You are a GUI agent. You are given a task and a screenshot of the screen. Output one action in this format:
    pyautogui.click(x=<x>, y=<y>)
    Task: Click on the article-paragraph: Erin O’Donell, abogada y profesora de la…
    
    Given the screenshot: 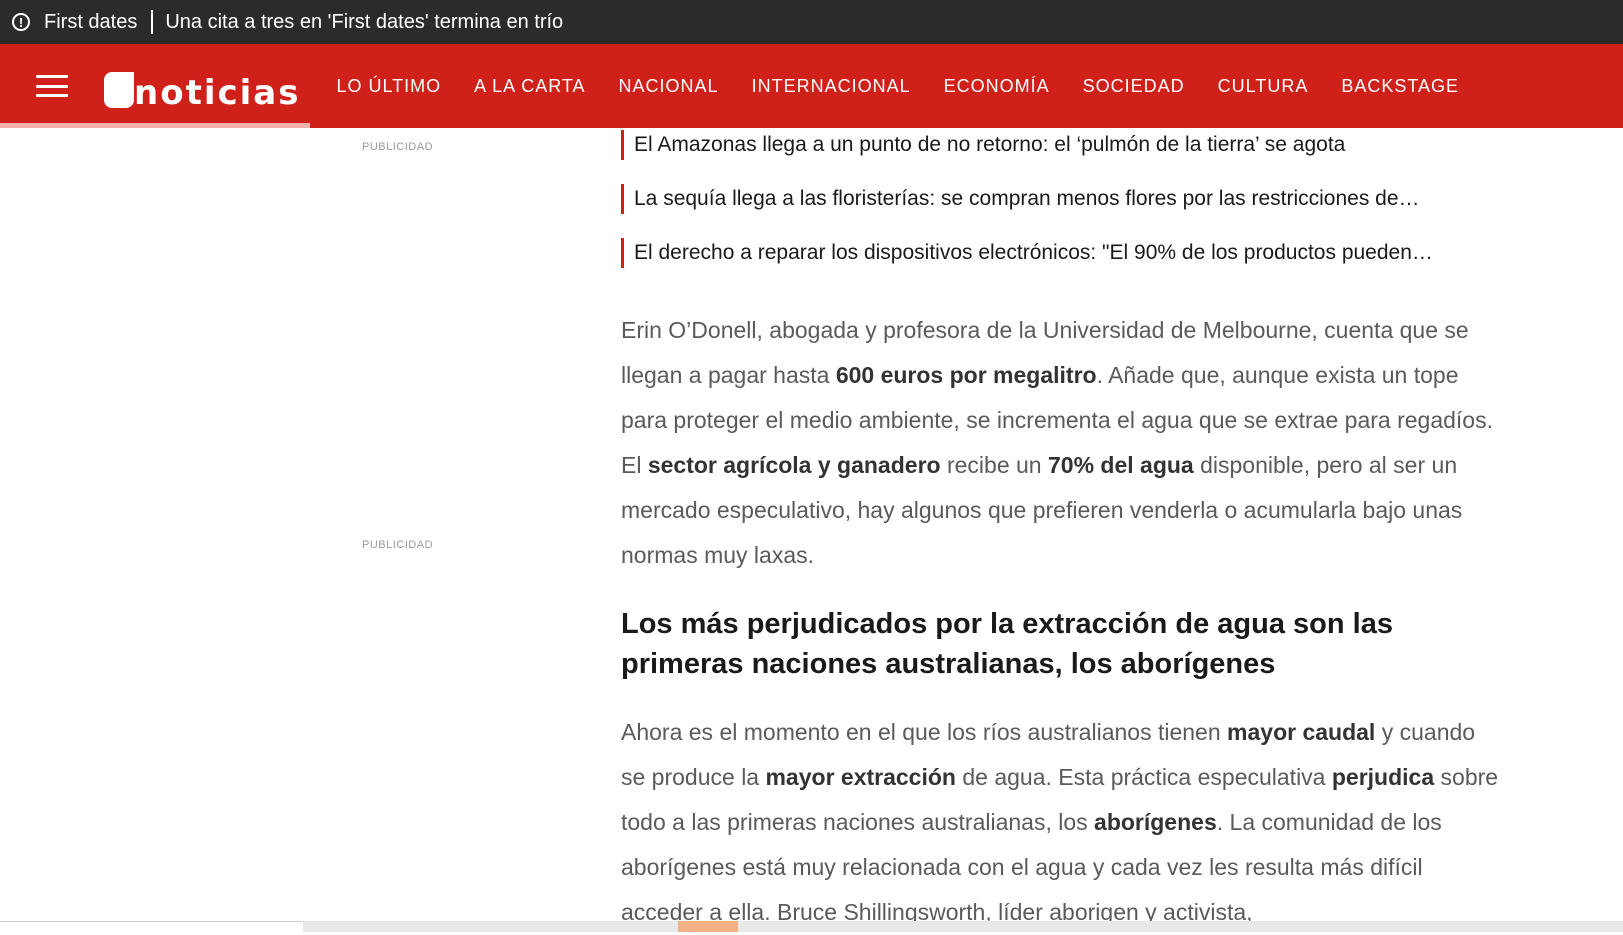 What is the action you would take?
    pyautogui.click(x=1057, y=442)
    